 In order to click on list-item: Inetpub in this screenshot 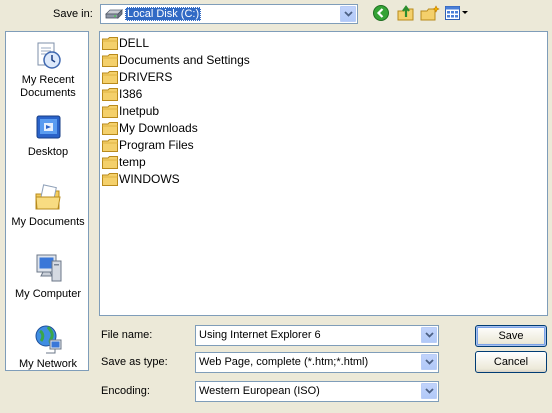, I will do `click(130, 111)`.